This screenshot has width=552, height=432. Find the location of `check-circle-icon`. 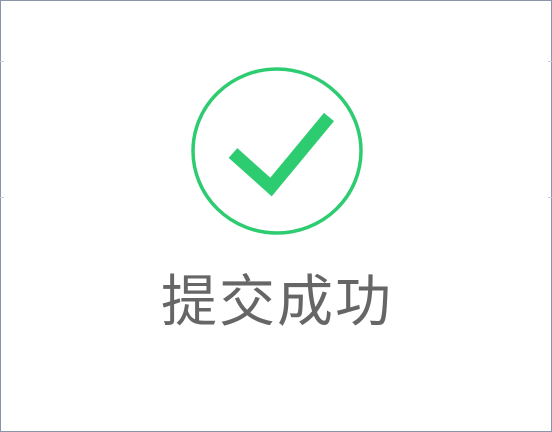

check-circle-icon is located at coordinates (277, 151).